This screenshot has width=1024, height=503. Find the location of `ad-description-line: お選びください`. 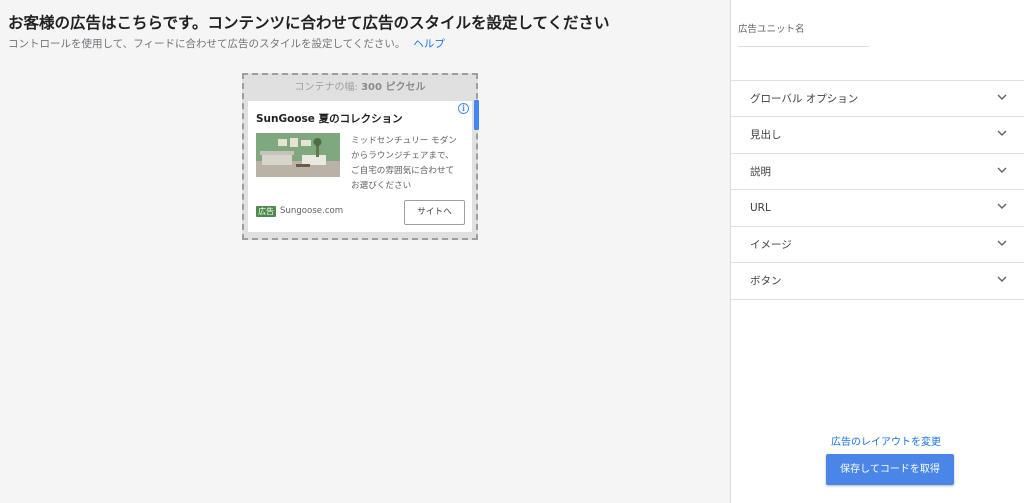

ad-description-line: お選びください is located at coordinates (381, 186).